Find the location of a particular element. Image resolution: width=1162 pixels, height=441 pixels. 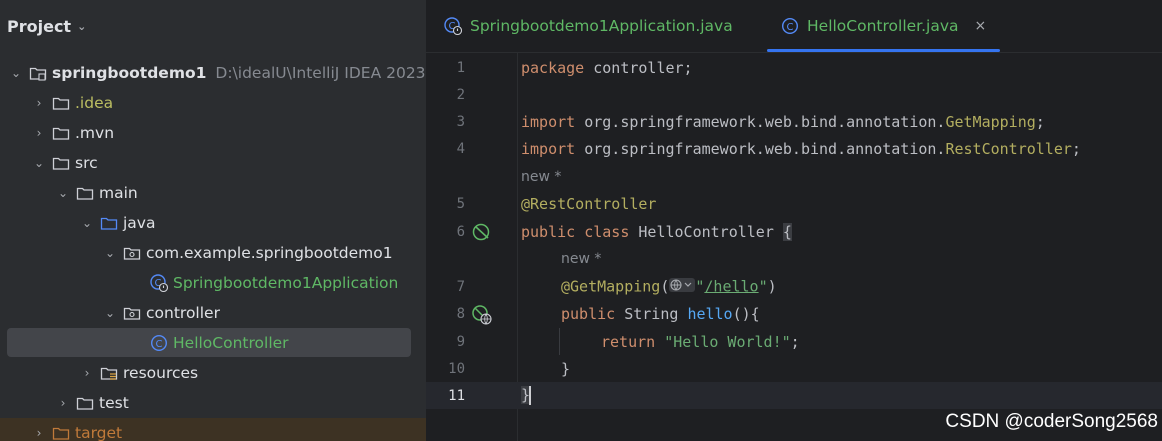

close-icon: × is located at coordinates (981, 26).